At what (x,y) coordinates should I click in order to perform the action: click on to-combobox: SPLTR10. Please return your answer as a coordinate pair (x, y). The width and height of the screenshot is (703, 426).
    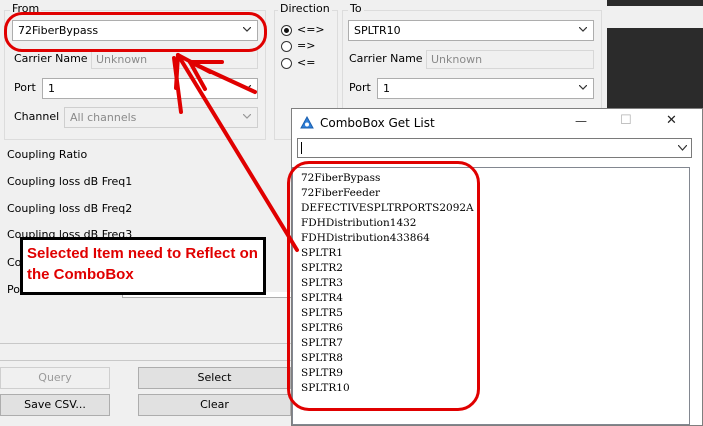
    Looking at the image, I should click on (471, 30).